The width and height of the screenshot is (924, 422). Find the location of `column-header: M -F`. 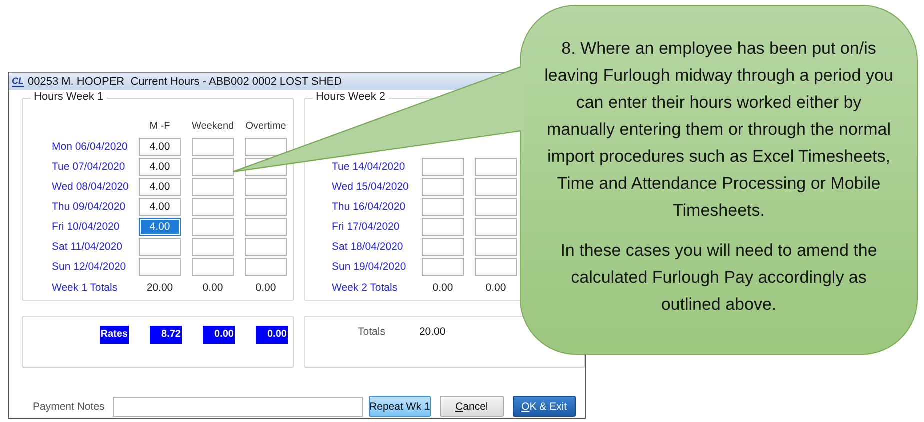

column-header: M -F is located at coordinates (160, 127).